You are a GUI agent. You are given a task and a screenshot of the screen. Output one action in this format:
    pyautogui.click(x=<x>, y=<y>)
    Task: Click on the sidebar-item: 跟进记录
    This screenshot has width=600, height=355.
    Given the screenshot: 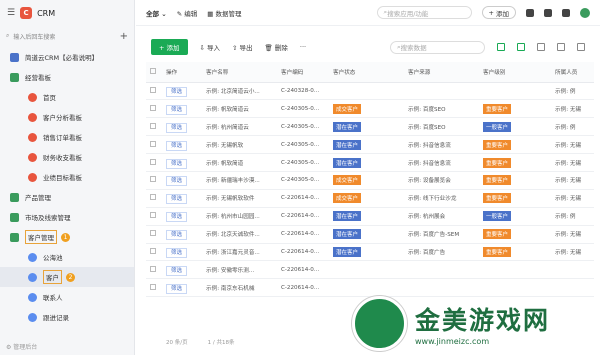 What is the action you would take?
    pyautogui.click(x=67, y=317)
    